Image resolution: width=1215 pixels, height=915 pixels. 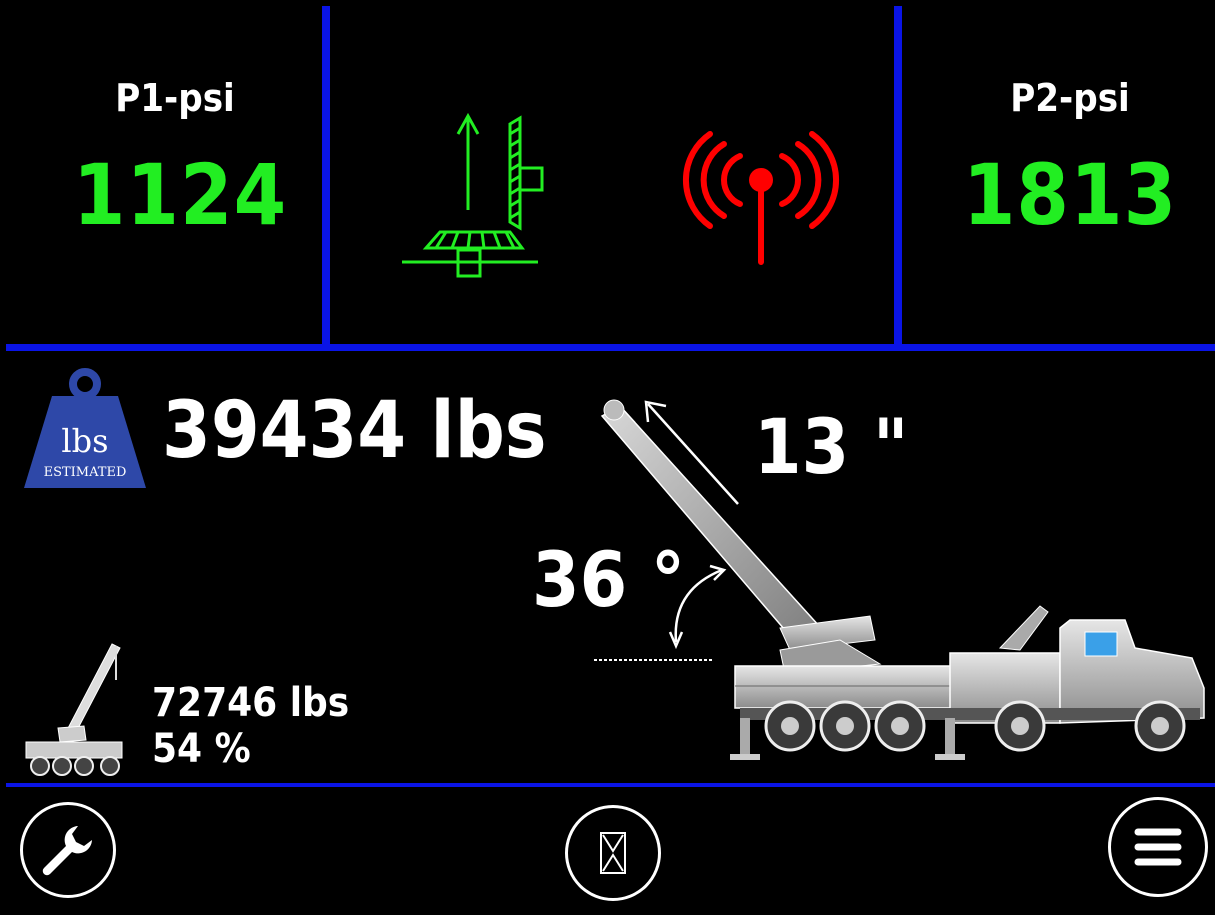 I want to click on svg-text: ESTIMATED, so click(x=85, y=472).